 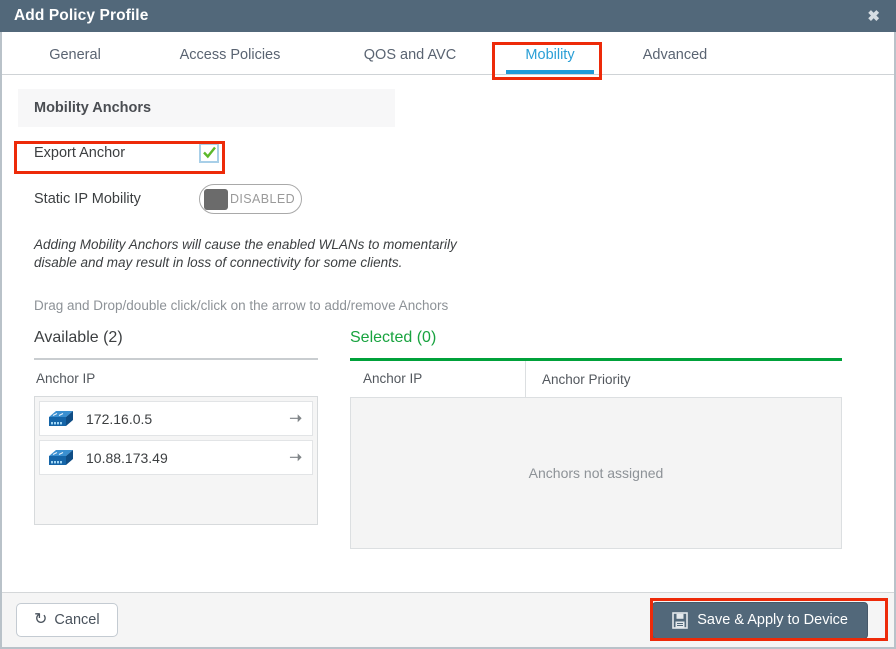 I want to click on available-anchors-list: 172.16.0.5 ➝ 10.88.173.49 ➝, so click(x=176, y=460).